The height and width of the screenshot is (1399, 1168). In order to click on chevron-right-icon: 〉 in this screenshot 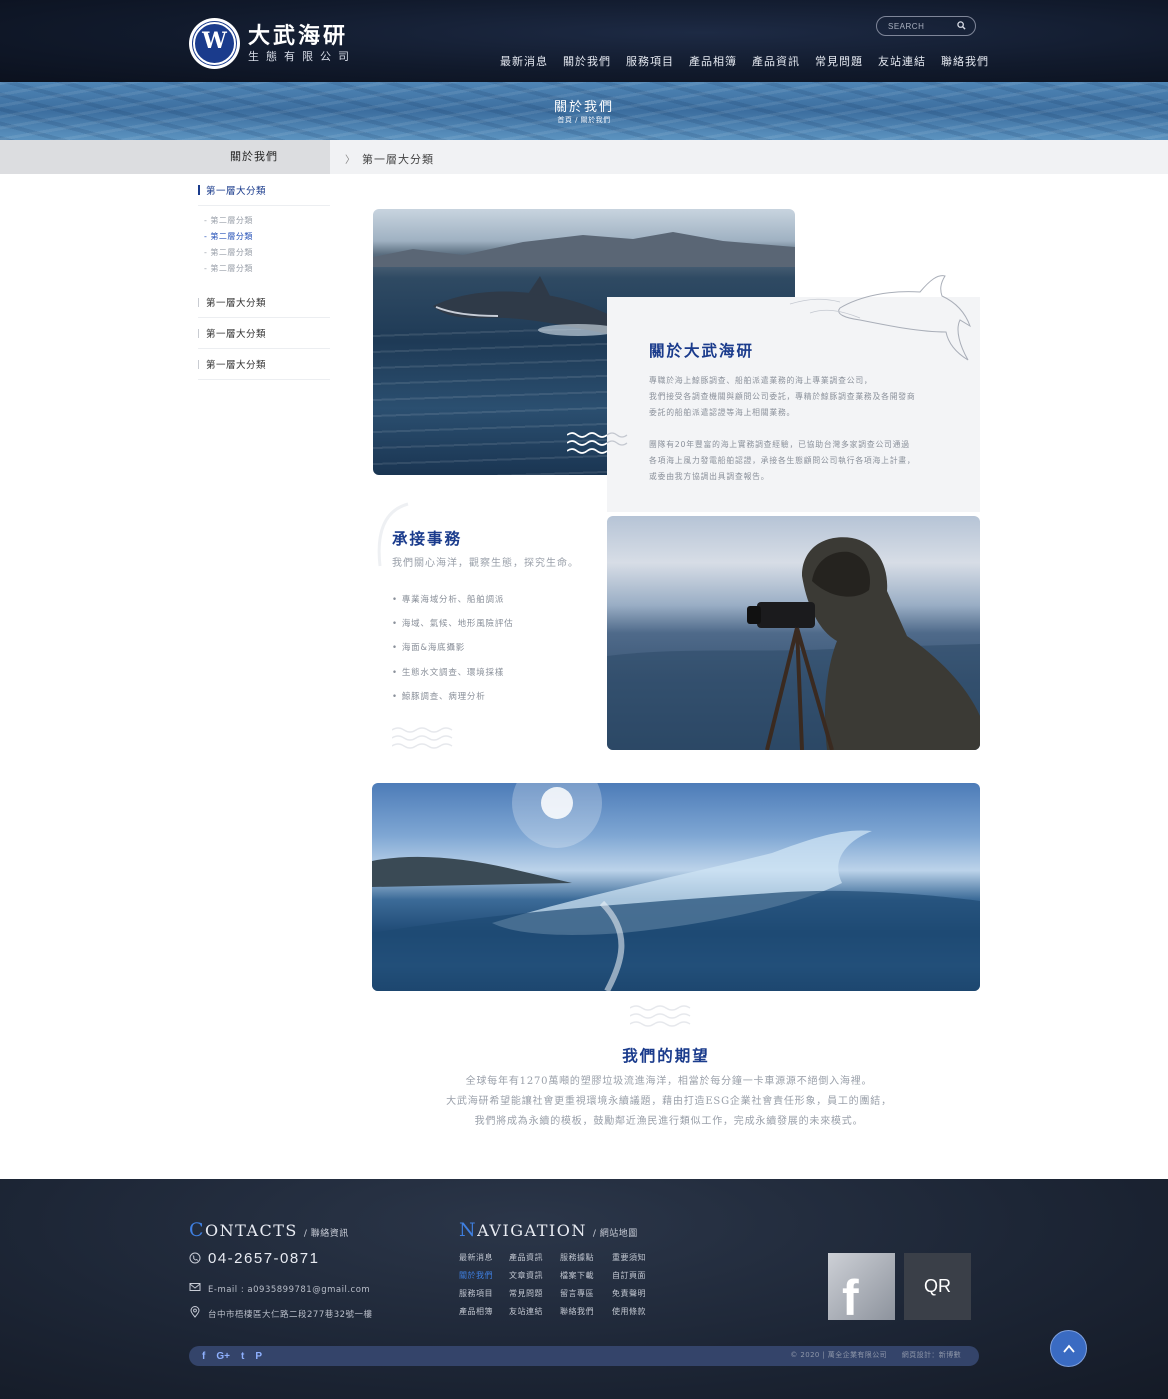, I will do `click(350, 160)`.